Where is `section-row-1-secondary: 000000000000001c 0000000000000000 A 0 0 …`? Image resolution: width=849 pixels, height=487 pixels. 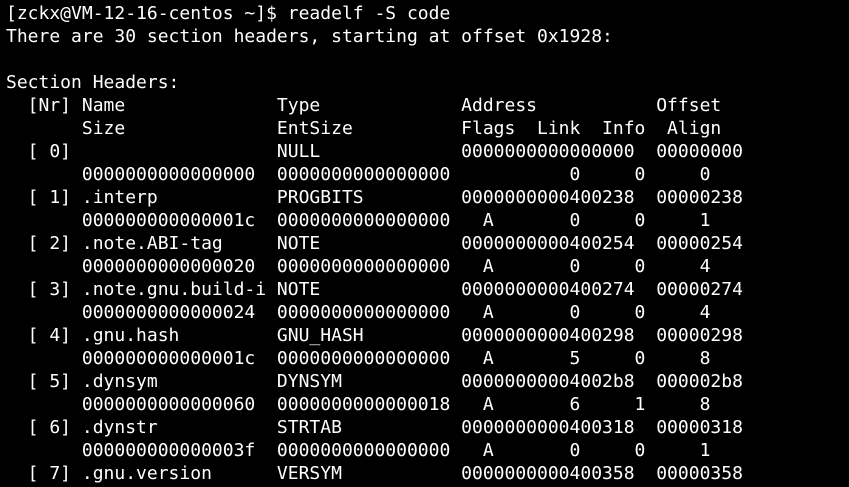 section-row-1-secondary: 000000000000001c 0000000000000000 A 0 0 … is located at coordinates (358, 220).